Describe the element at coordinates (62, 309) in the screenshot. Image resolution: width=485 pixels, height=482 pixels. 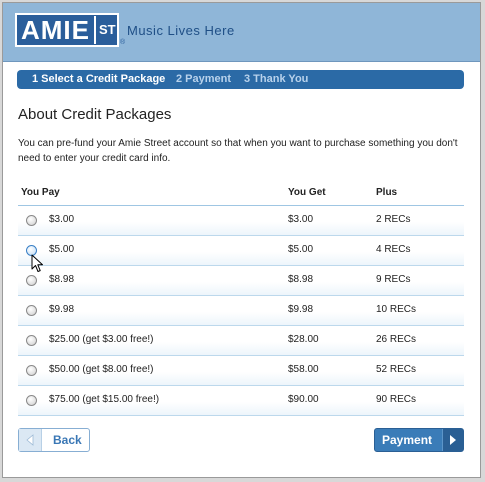
I see `you-pay-cell: $9.98` at that location.